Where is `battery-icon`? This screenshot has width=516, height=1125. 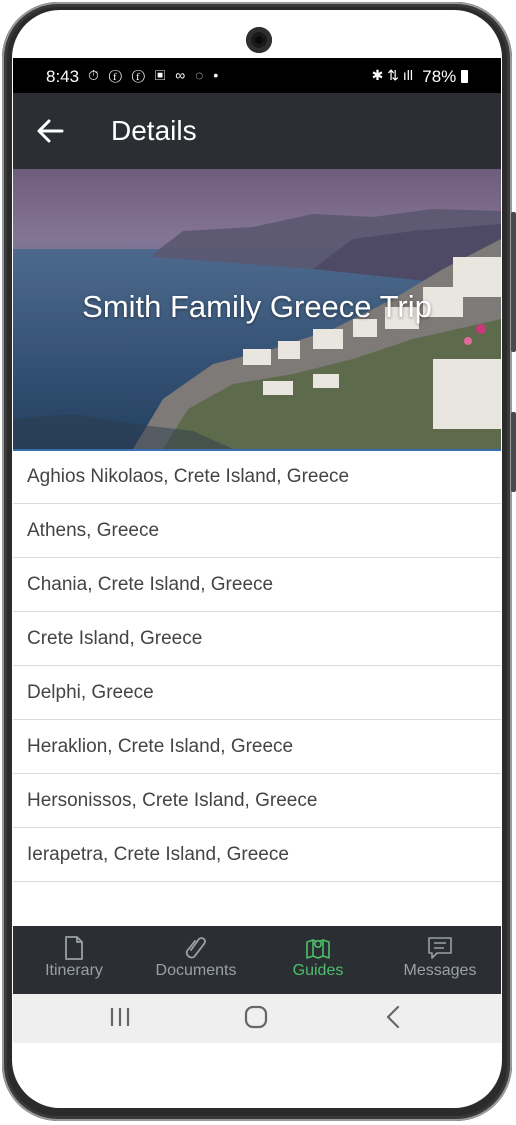 battery-icon is located at coordinates (464, 76).